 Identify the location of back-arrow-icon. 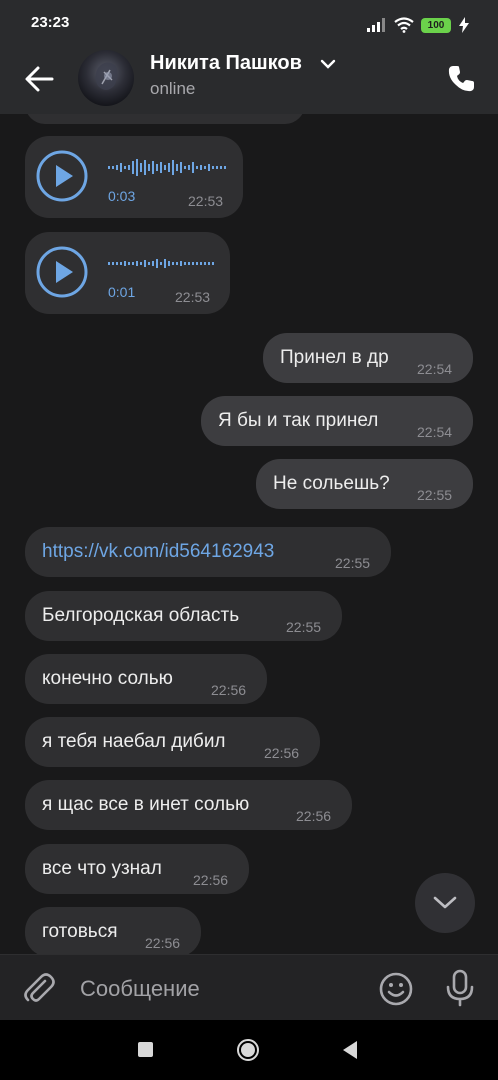
(39, 79).